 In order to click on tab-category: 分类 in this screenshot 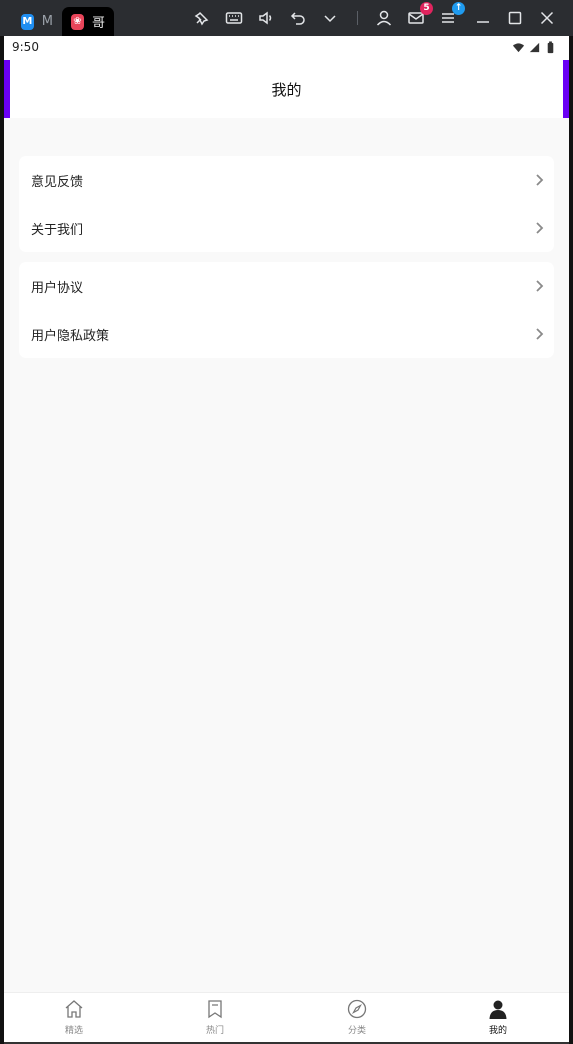, I will do `click(357, 1019)`.